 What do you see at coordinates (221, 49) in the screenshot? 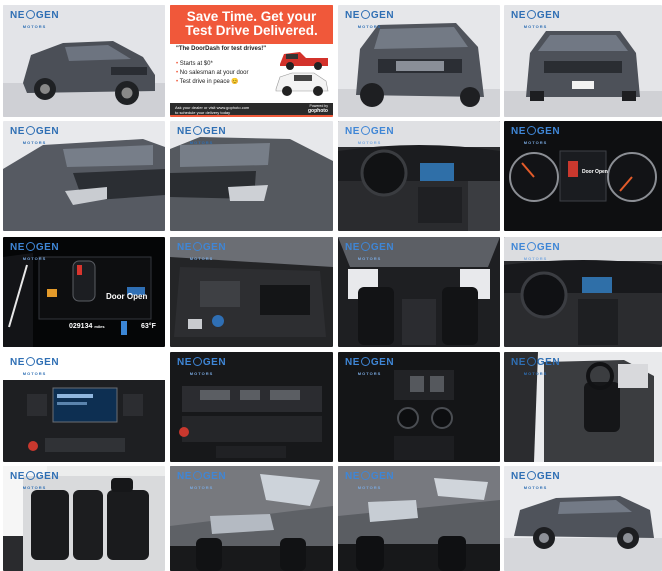
I see `ad-quote: "The DoorDash for test drives!"` at bounding box center [221, 49].